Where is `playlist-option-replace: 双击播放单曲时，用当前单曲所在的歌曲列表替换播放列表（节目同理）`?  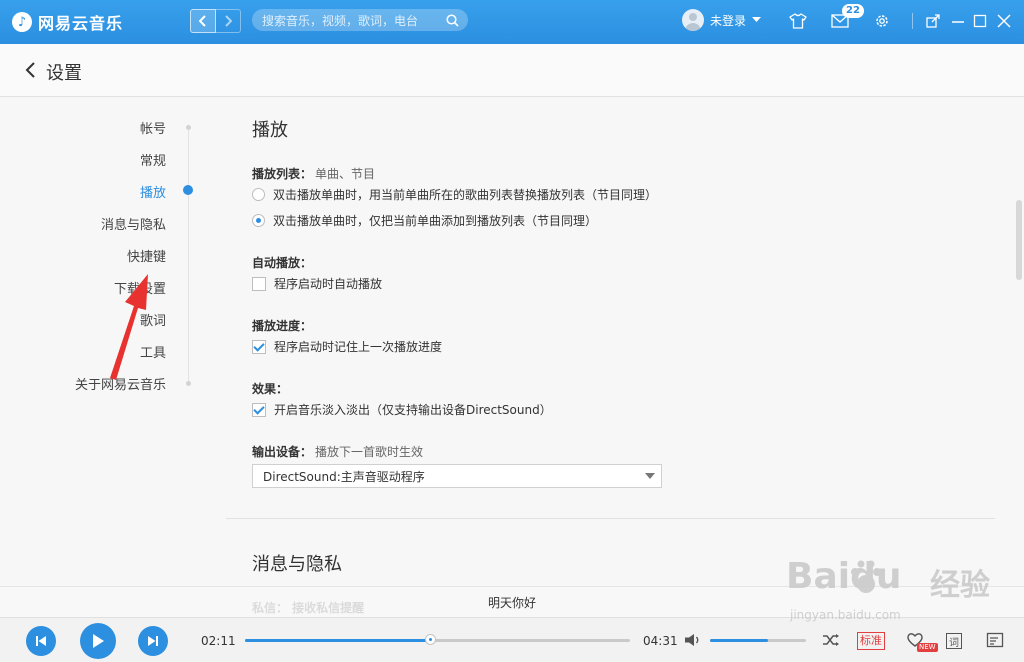
playlist-option-replace: 双击播放单曲时，用当前单曲所在的歌曲列表替换播放列表（节目同理） is located at coordinates (454, 194).